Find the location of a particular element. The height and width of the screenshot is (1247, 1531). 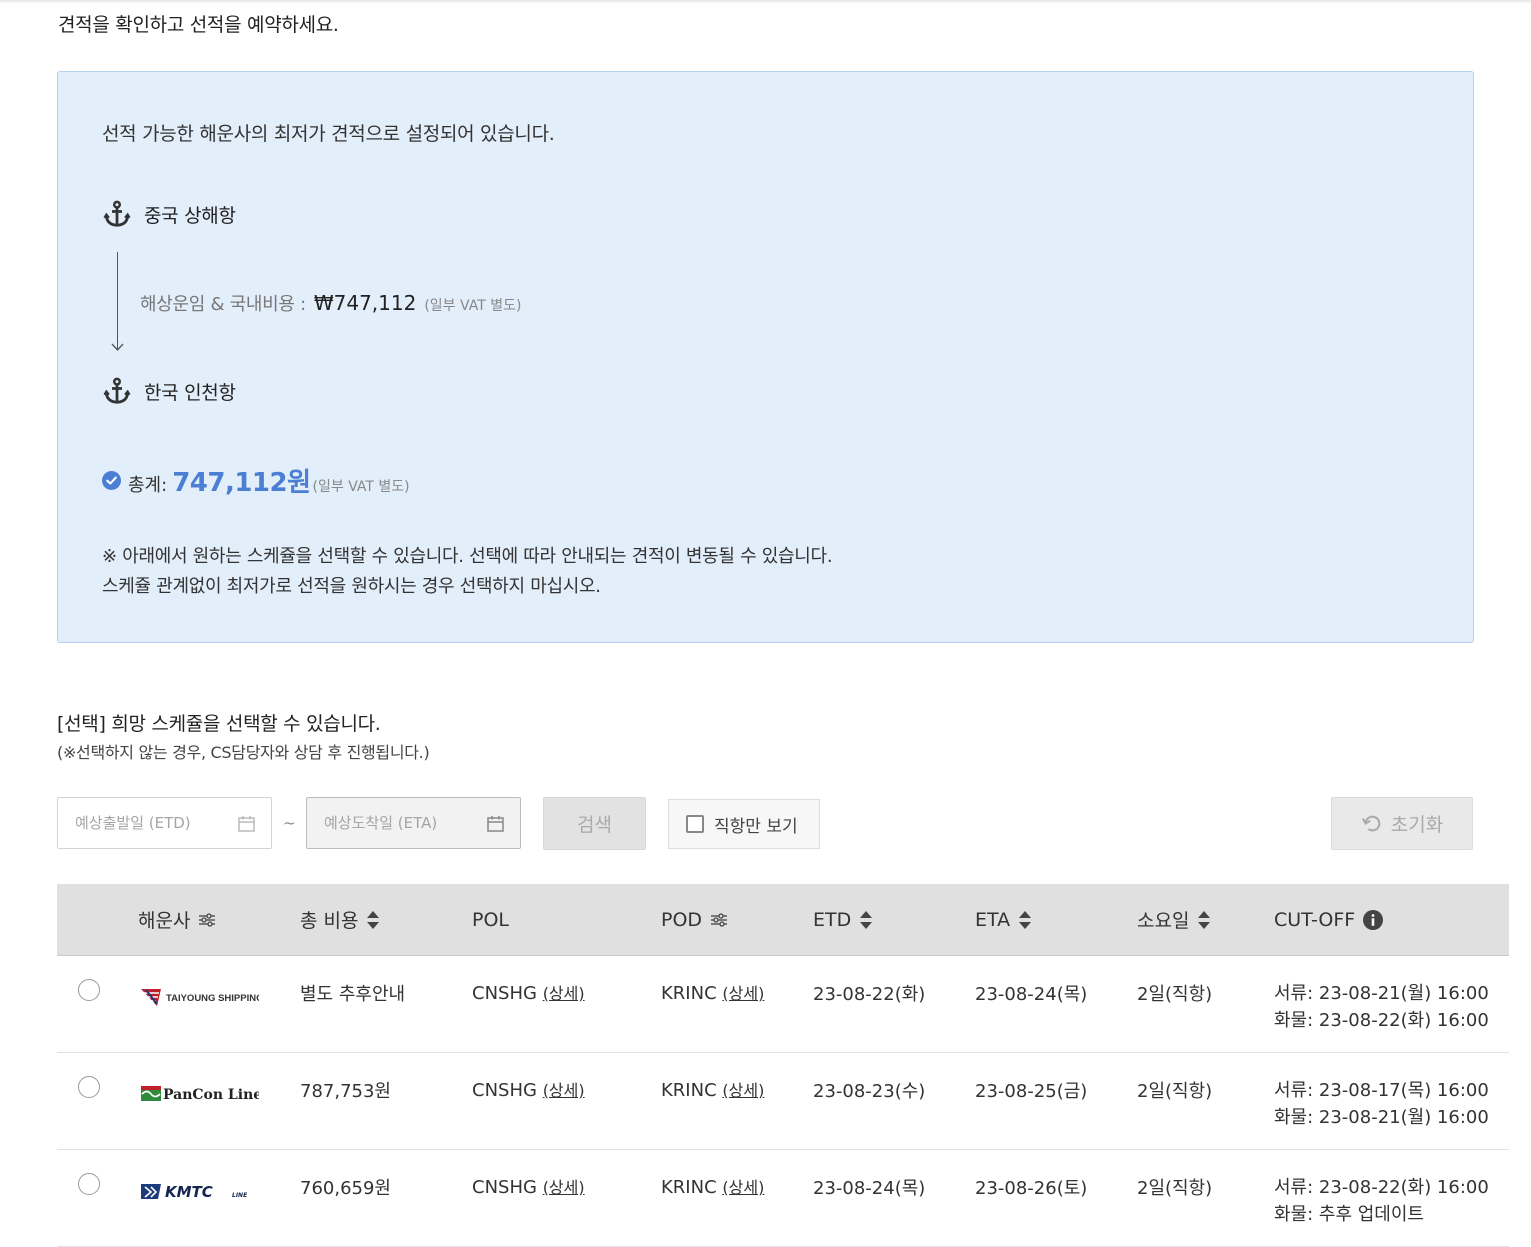

cutoff-doc: 서류: 23-08-22(화) 16:00 is located at coordinates (1381, 1187).